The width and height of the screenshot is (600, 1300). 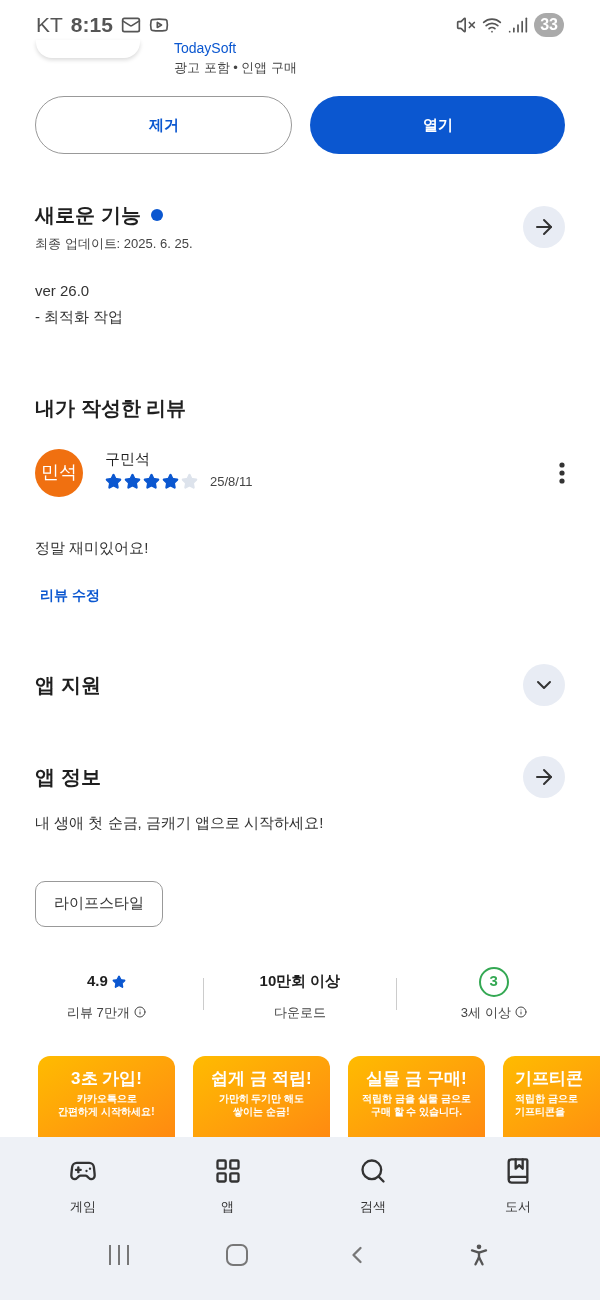 I want to click on stat-label: 다운로드, so click(x=300, y=1012).